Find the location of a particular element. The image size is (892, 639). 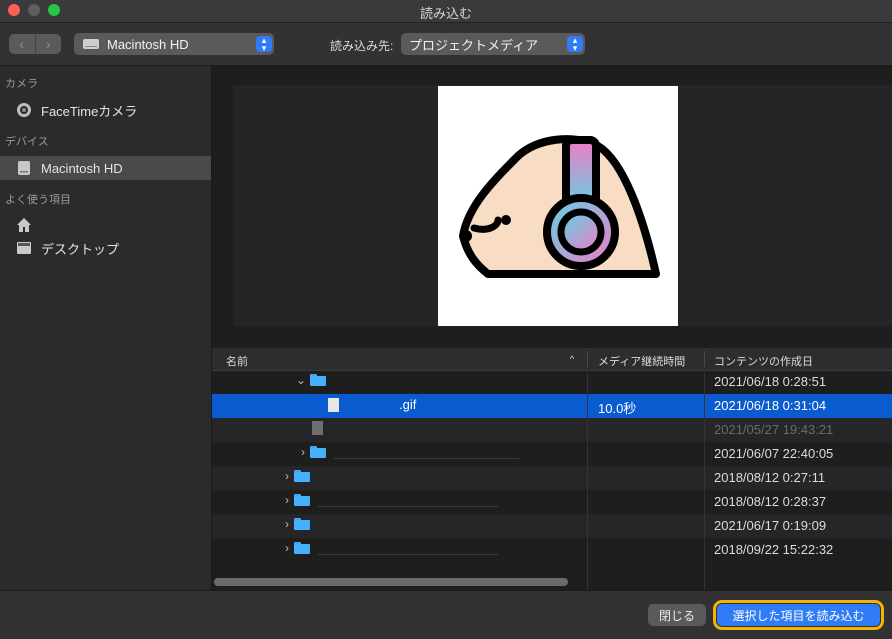

back-button: ‹ is located at coordinates (22, 44).